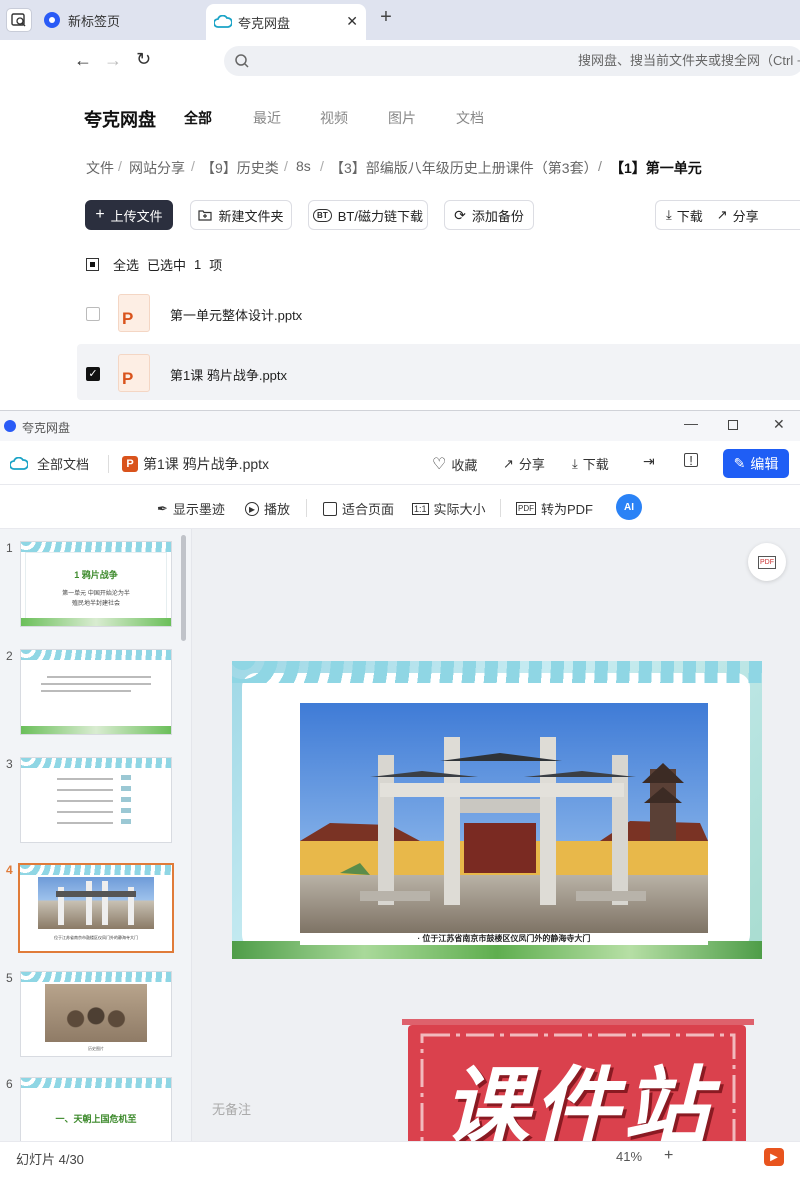 This screenshot has height=1201, width=800. I want to click on show-ink-button: ✒ 显示墨迹, so click(191, 508).